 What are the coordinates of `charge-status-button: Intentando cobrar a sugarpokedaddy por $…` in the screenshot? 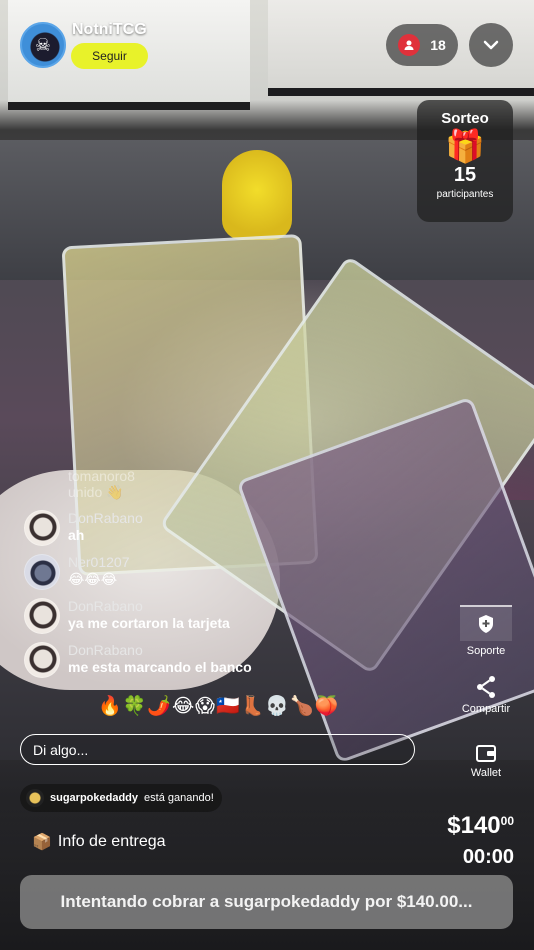 It's located at (266, 902).